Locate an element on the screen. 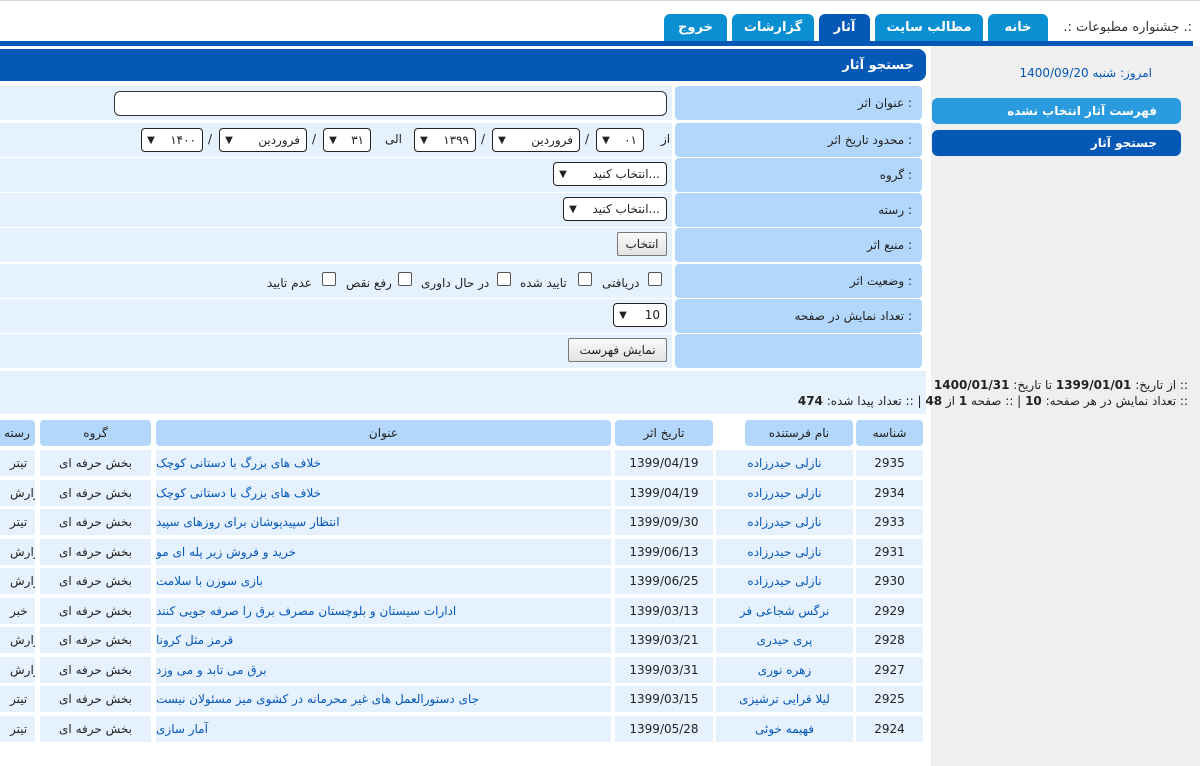 The height and width of the screenshot is (766, 1200). status-received-checkbox is located at coordinates (655, 279).